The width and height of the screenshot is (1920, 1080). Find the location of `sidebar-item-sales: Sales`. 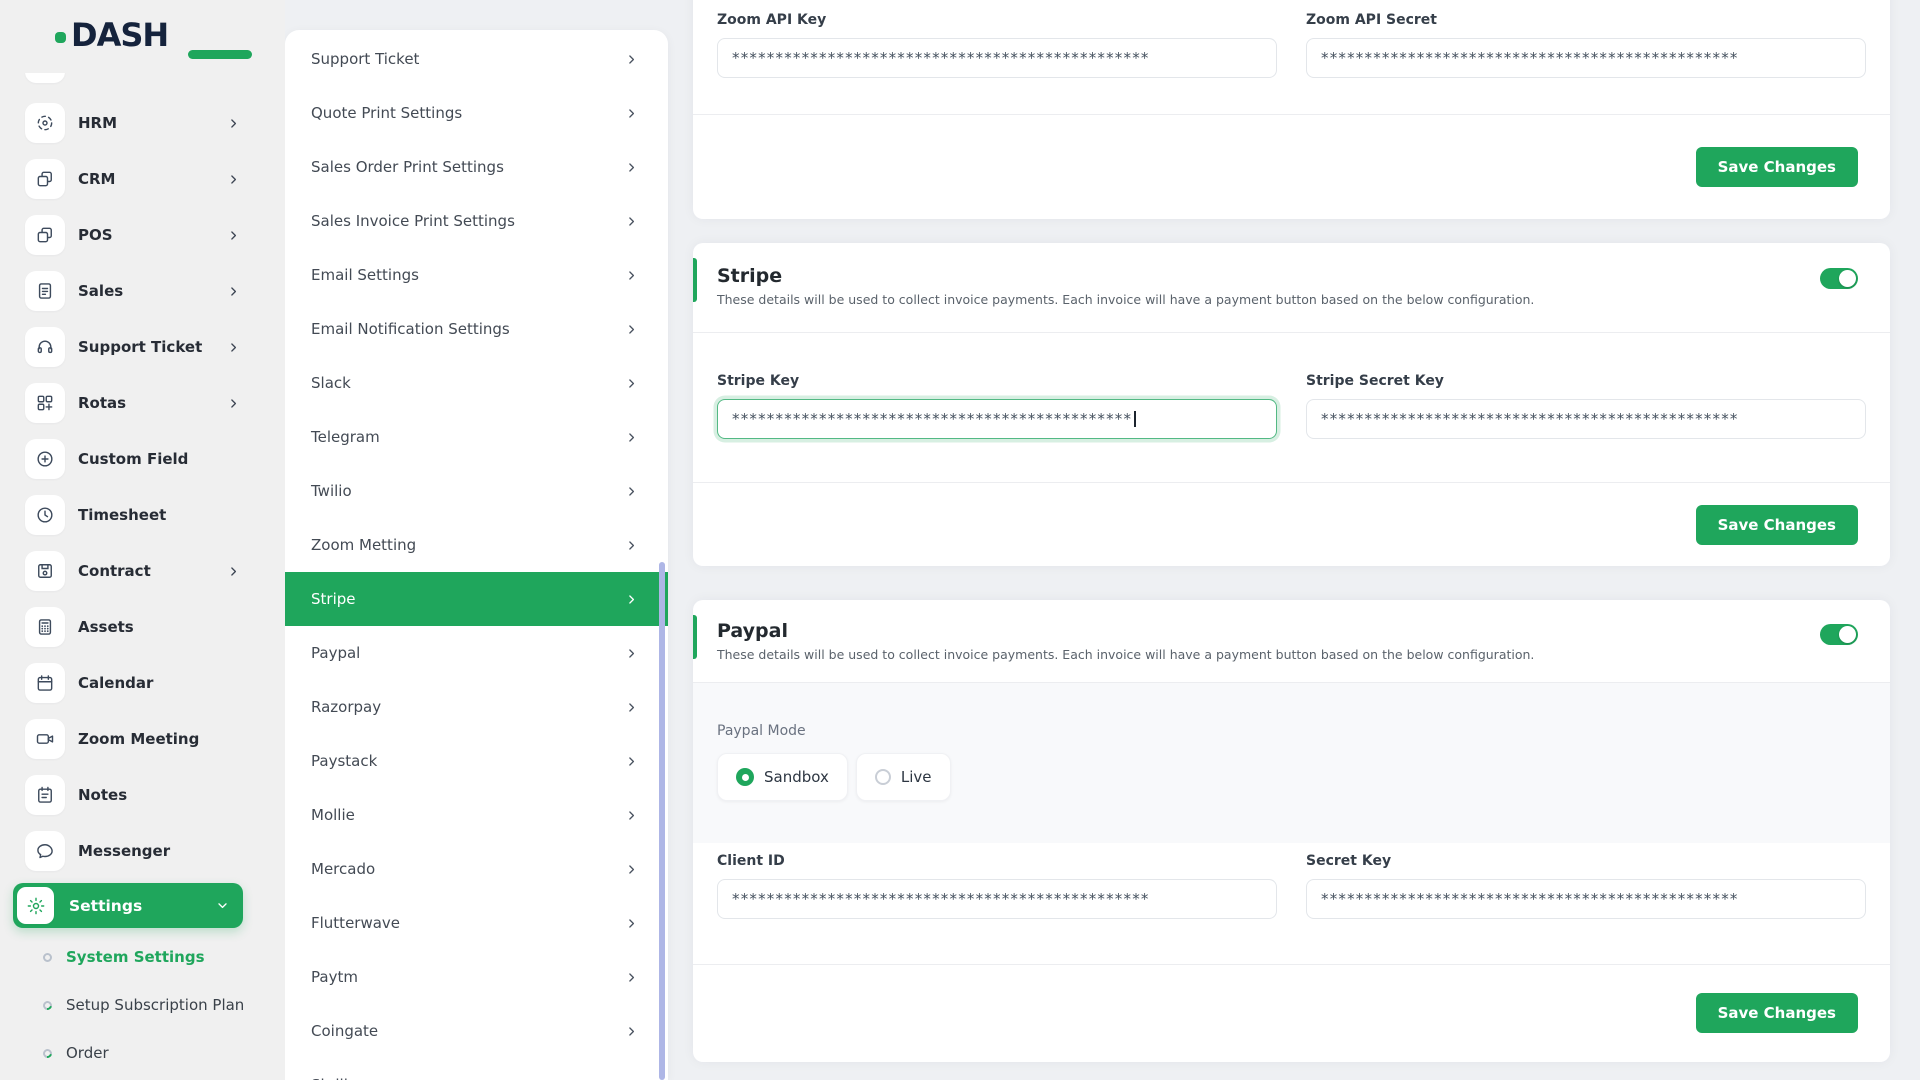

sidebar-item-sales: Sales is located at coordinates (132, 291).